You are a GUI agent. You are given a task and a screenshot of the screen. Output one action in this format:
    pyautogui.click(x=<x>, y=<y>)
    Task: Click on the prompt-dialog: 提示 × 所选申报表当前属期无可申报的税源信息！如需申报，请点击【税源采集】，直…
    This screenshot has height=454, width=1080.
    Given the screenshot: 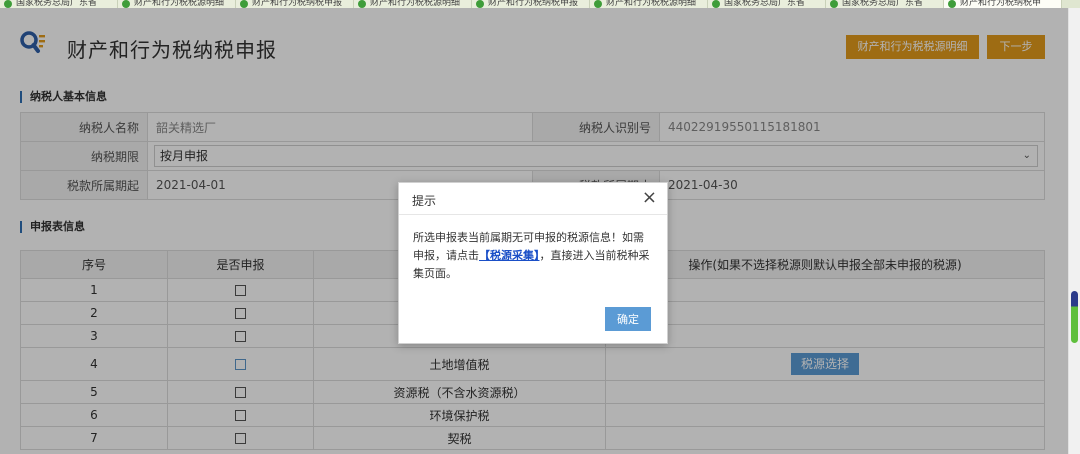 What is the action you would take?
    pyautogui.click(x=533, y=263)
    